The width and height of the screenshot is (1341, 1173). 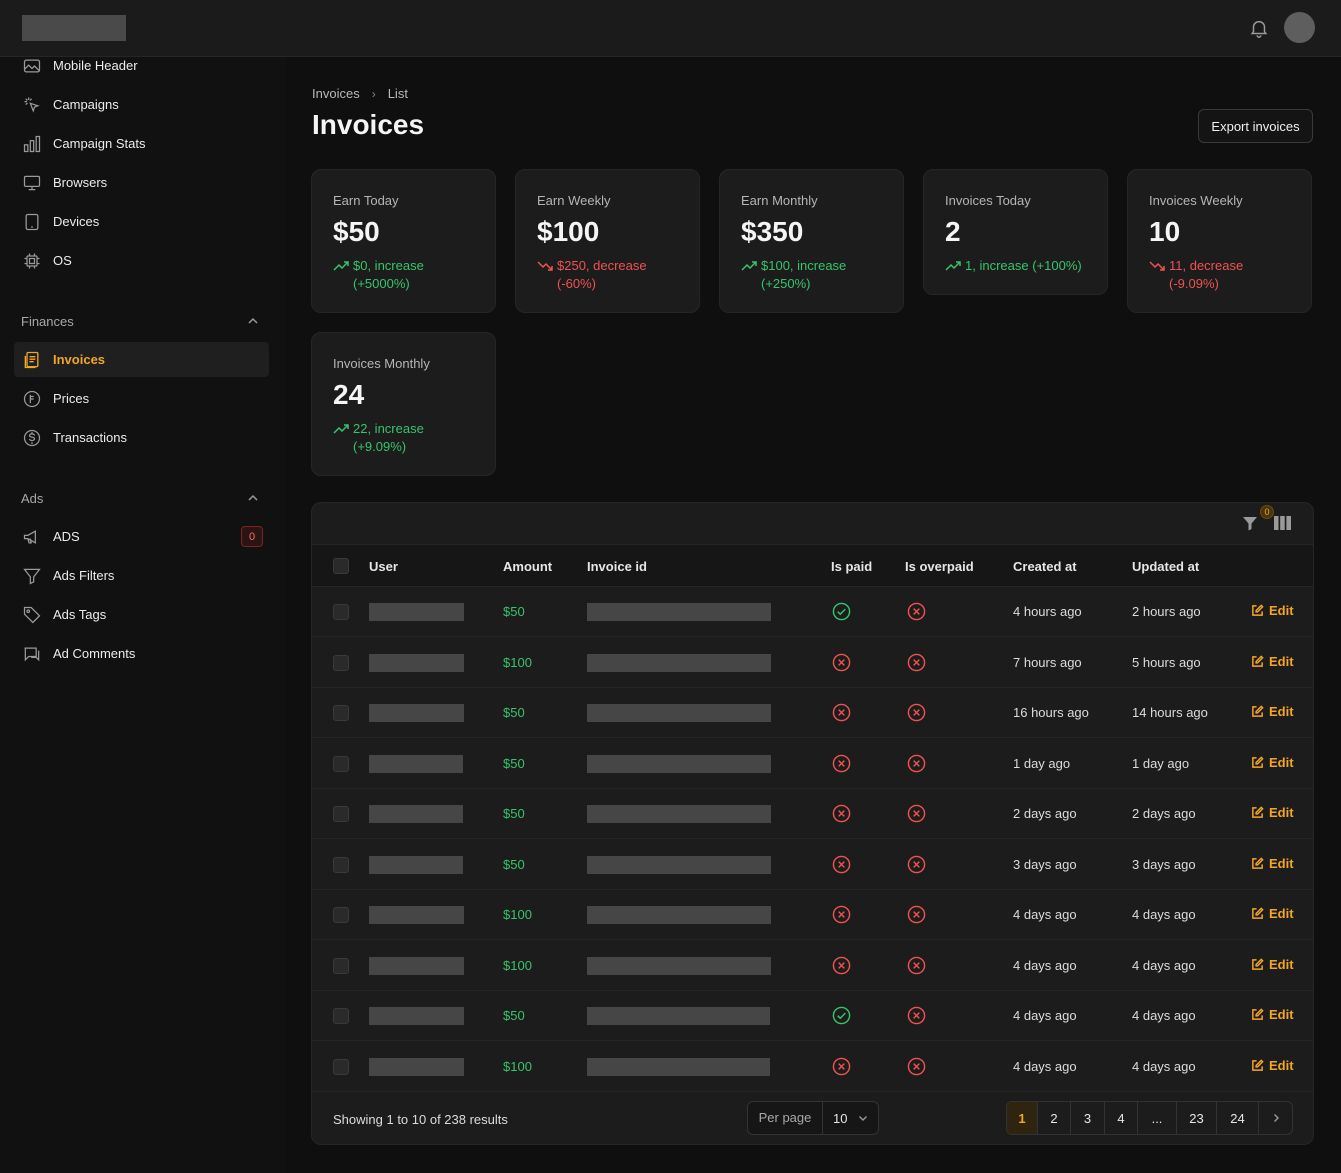 I want to click on page-button-1: 1, so click(x=1022, y=1118).